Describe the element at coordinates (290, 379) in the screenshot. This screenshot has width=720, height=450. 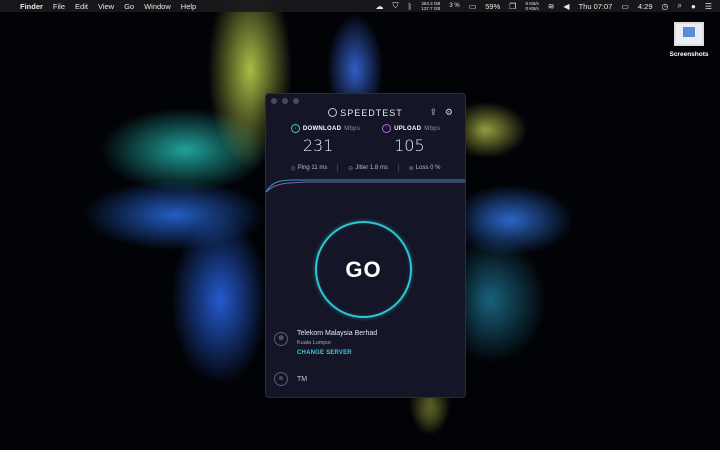
I see `isp-info: ≋ TM` at that location.